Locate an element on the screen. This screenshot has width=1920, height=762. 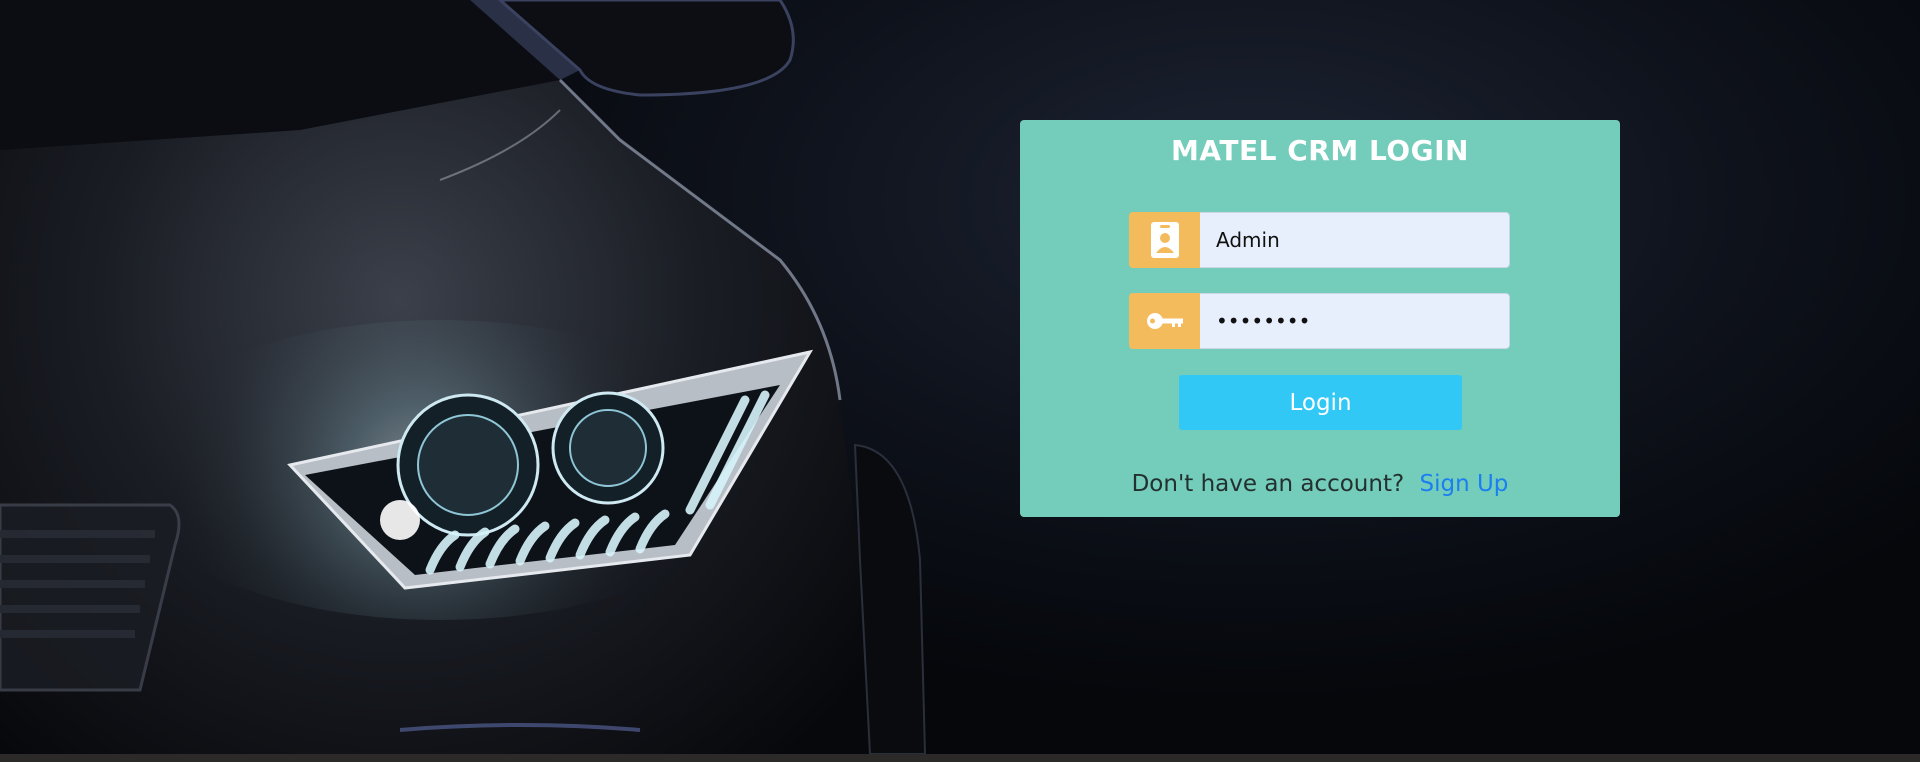
username-field-group is located at coordinates (1319, 240).